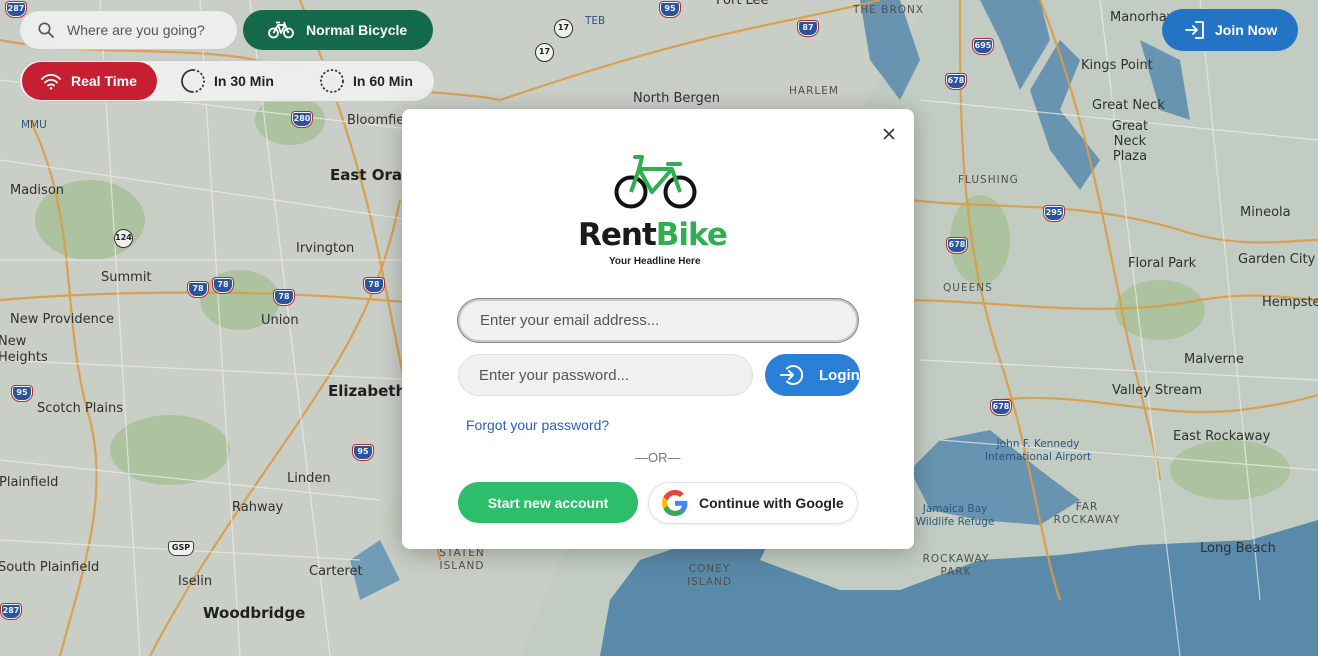 This screenshot has width=1318, height=656. I want to click on bicycle-icon, so click(281, 30).